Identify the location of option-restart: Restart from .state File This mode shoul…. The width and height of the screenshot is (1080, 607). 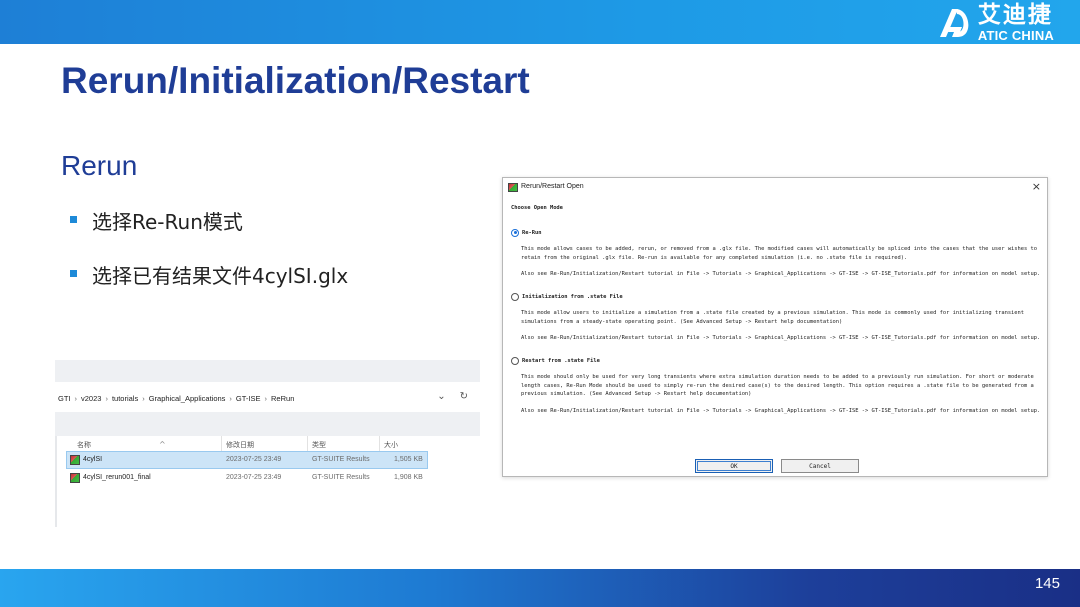
(777, 386).